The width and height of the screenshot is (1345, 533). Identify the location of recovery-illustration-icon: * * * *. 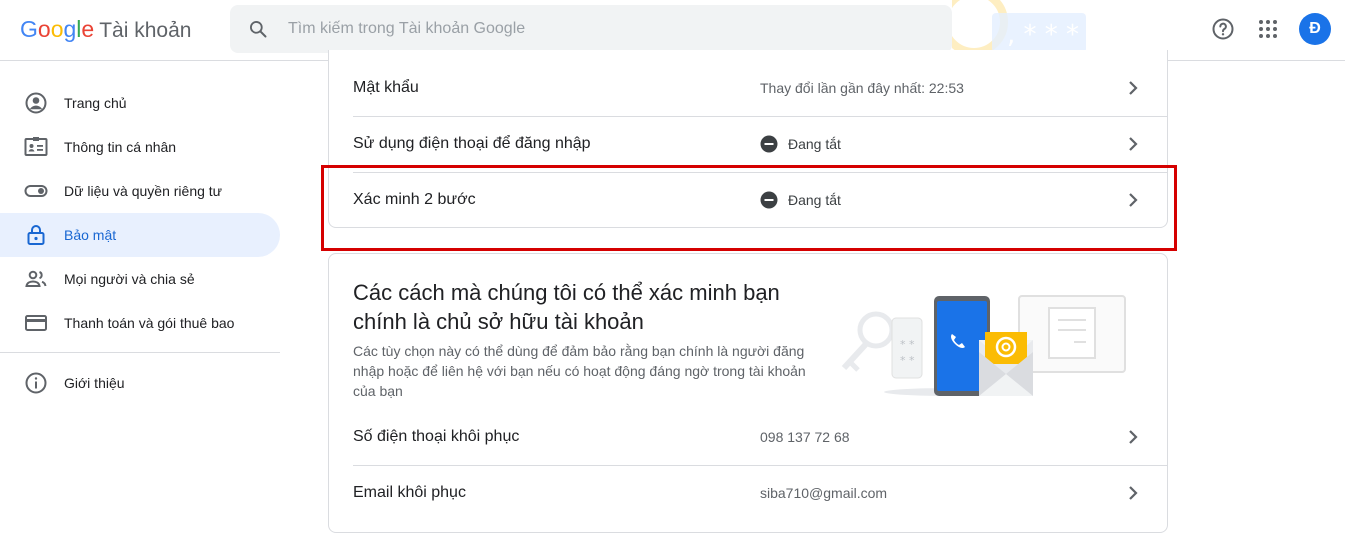
(983, 345).